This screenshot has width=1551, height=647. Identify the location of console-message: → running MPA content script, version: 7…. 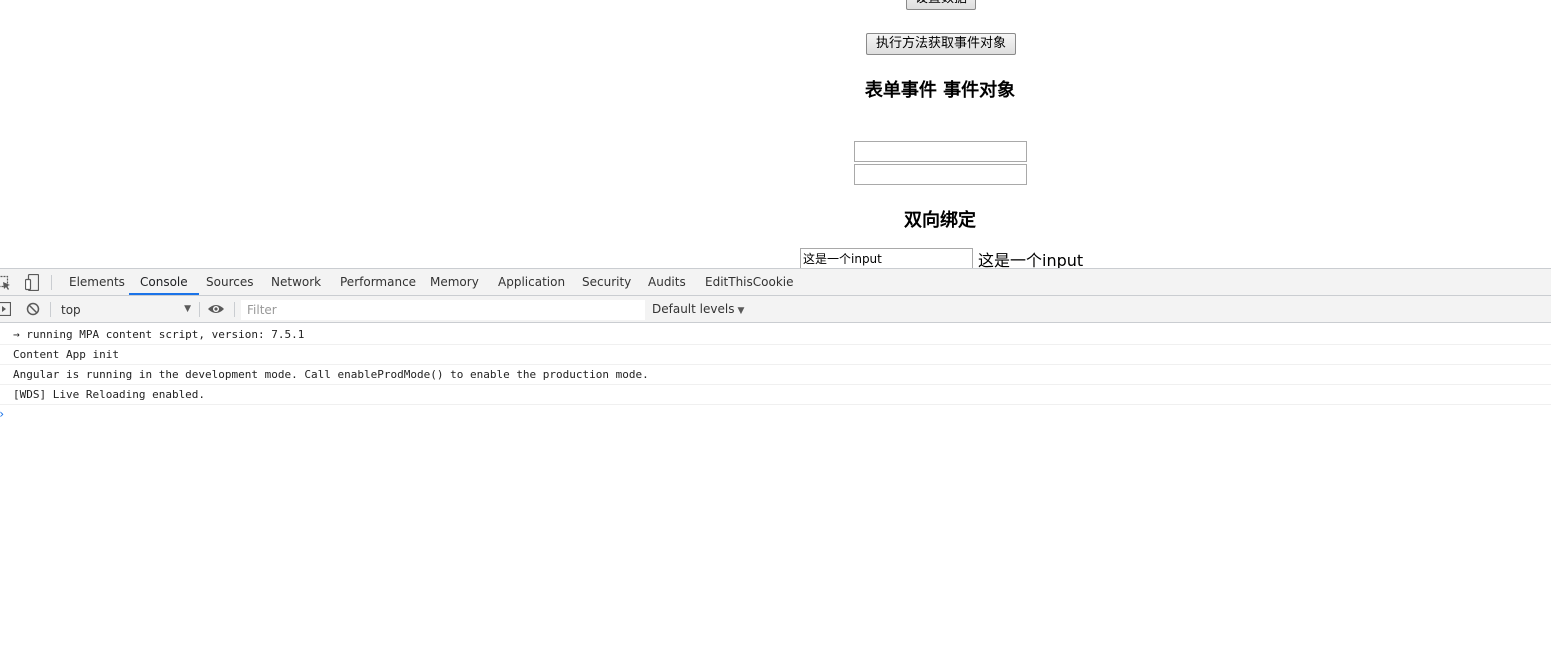
(775, 335).